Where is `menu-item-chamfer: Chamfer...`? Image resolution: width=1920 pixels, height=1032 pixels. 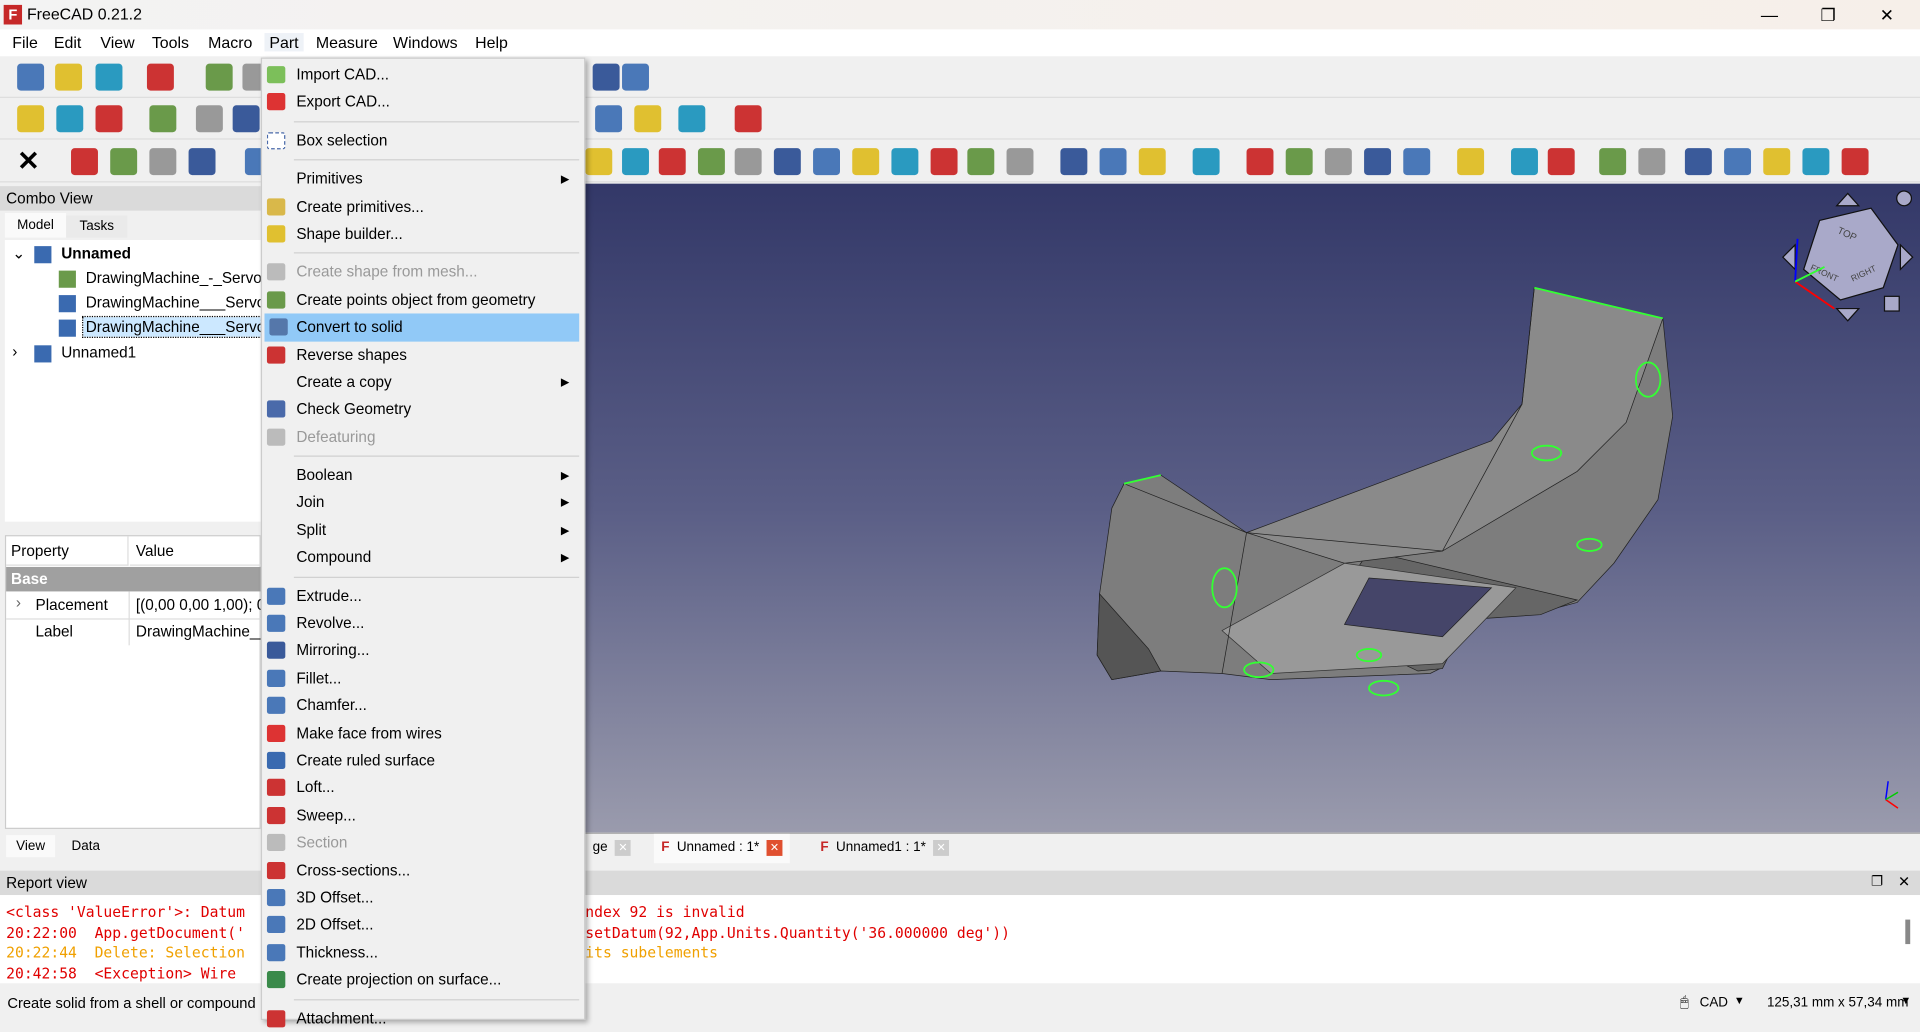
menu-item-chamfer: Chamfer... is located at coordinates (423, 705).